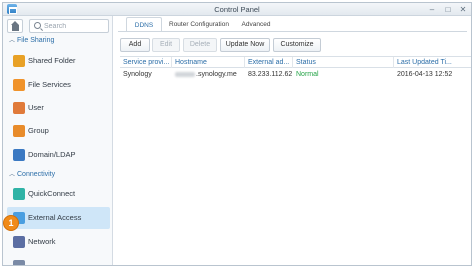 Image resolution: width=474 pixels, height=268 pixels. I want to click on minimize-icon: –, so click(432, 9).